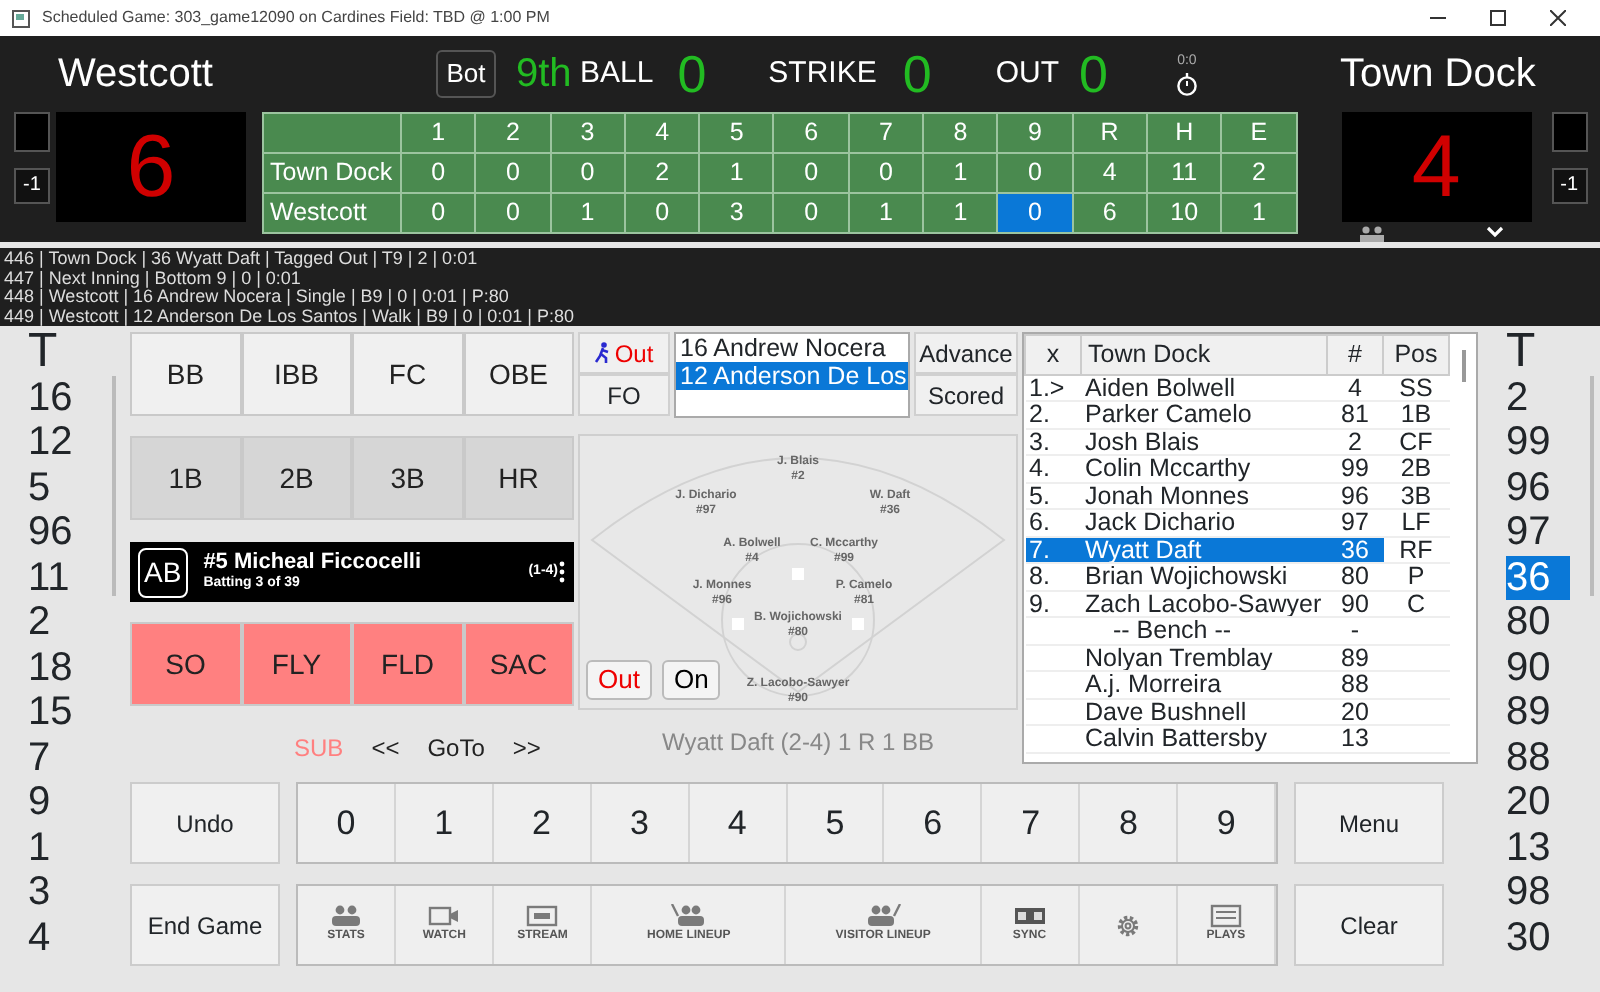 The width and height of the screenshot is (1600, 992). Describe the element at coordinates (1204, 355) in the screenshot. I see `column-header: Town Dock` at that location.